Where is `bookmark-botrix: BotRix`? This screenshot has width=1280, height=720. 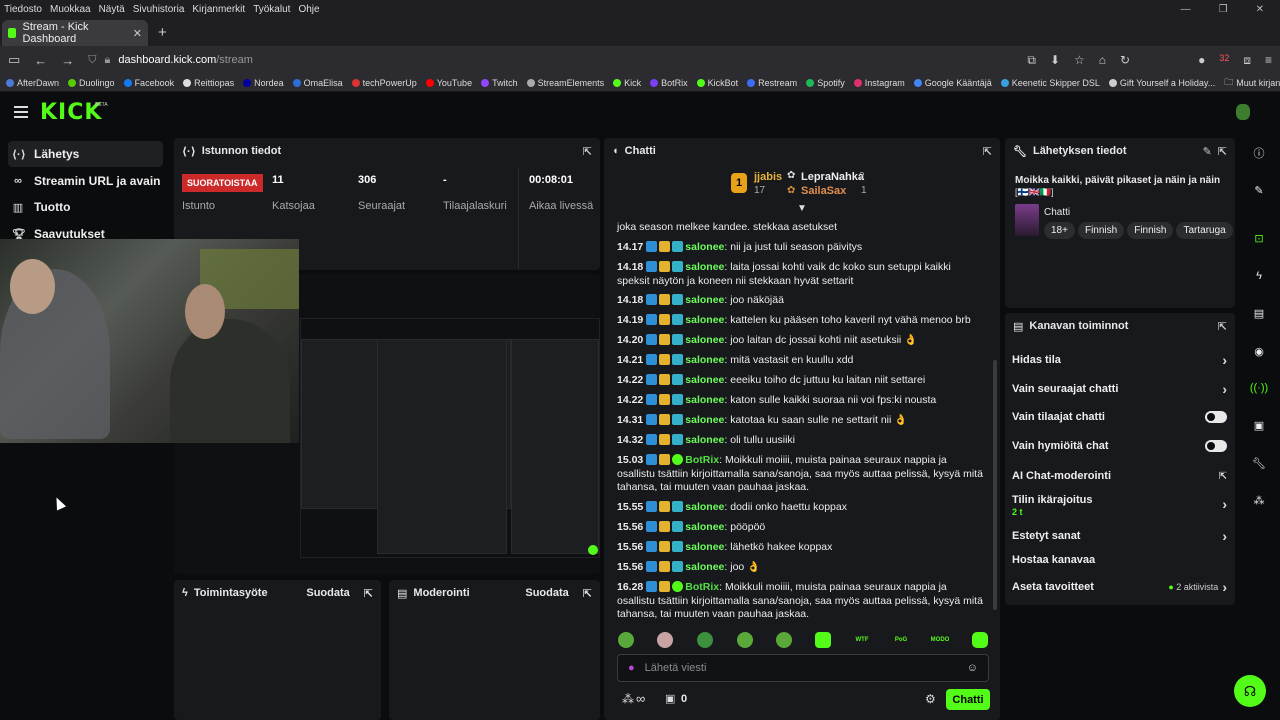
bookmark-botrix: BotRix is located at coordinates (669, 83).